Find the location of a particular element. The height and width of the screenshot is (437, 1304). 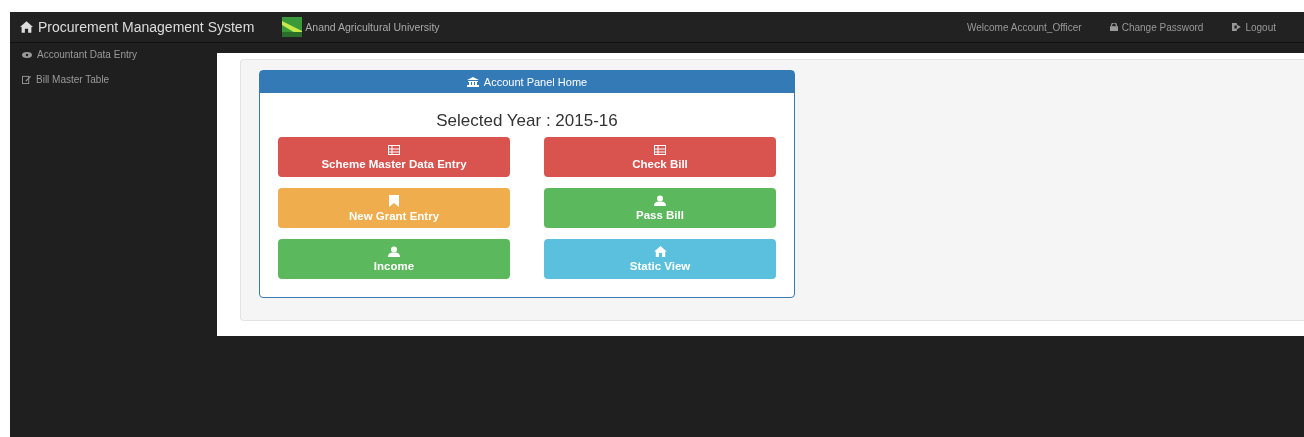

logo-icon is located at coordinates (292, 27).